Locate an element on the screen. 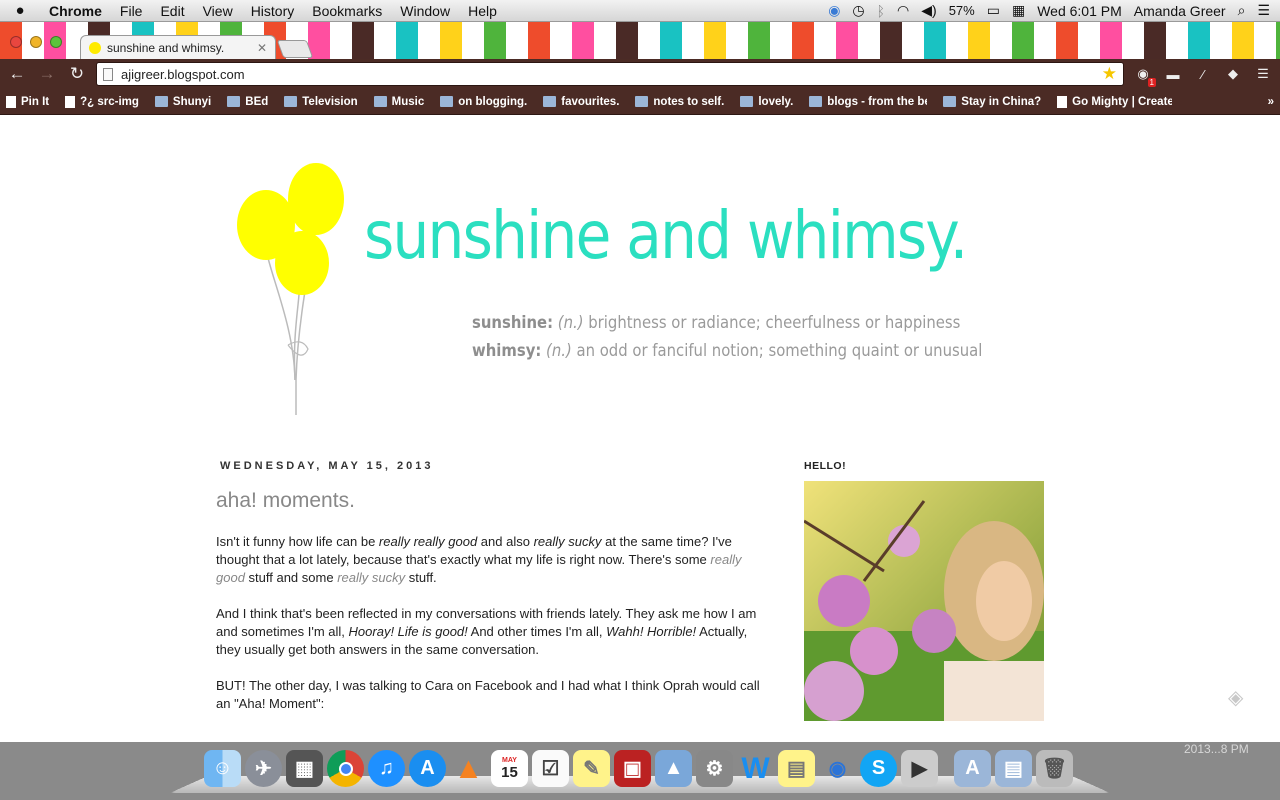 This screenshot has height=800, width=1280. notification-center-icon: ☰ is located at coordinates (1263, 10).